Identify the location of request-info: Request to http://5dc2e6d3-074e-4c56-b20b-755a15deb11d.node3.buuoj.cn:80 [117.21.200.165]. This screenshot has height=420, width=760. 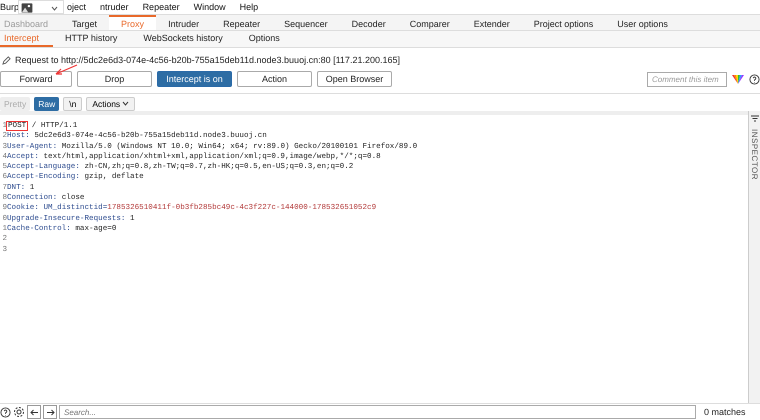
(207, 60).